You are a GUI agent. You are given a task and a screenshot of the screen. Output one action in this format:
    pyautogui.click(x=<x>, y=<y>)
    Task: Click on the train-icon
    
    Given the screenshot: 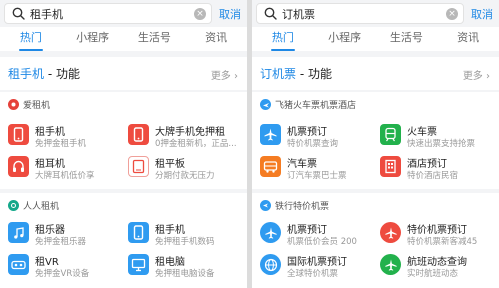 What is the action you would take?
    pyautogui.click(x=390, y=134)
    